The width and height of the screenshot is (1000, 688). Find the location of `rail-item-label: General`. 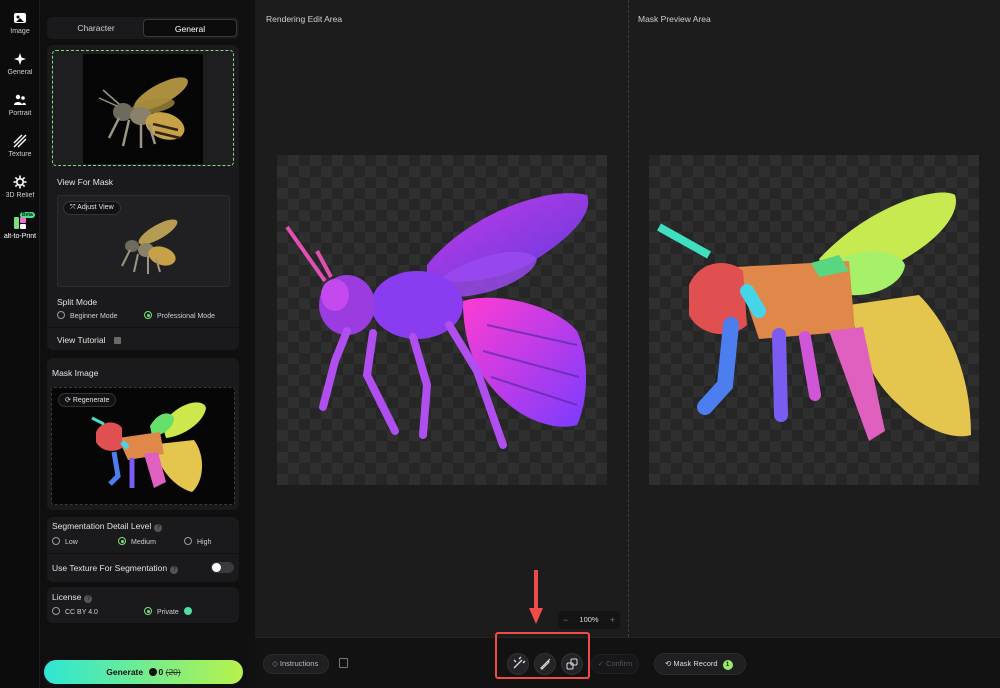

rail-item-label: General is located at coordinates (20, 72).